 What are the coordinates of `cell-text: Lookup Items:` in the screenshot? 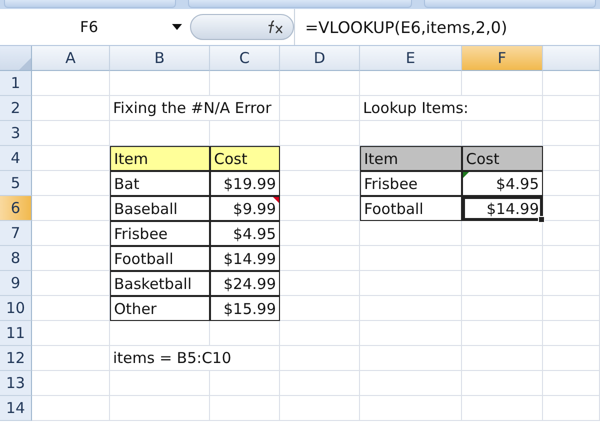 It's located at (451, 108).